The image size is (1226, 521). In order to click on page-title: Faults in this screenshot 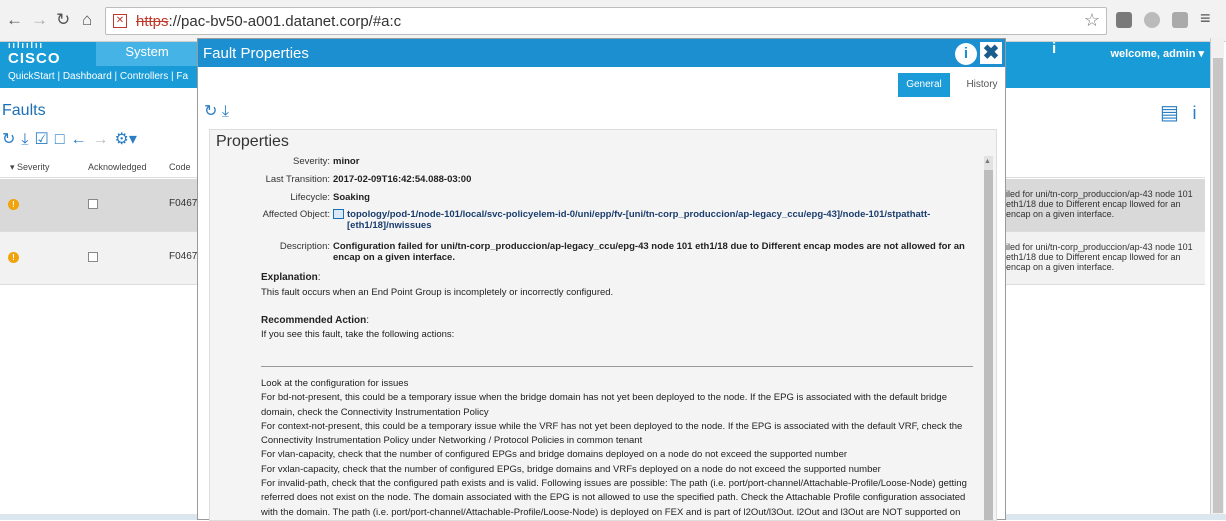, I will do `click(24, 110)`.